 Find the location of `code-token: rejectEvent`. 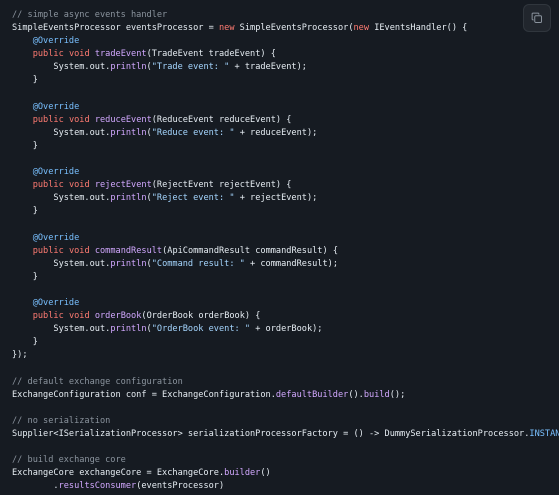

code-token: rejectEvent is located at coordinates (123, 185).